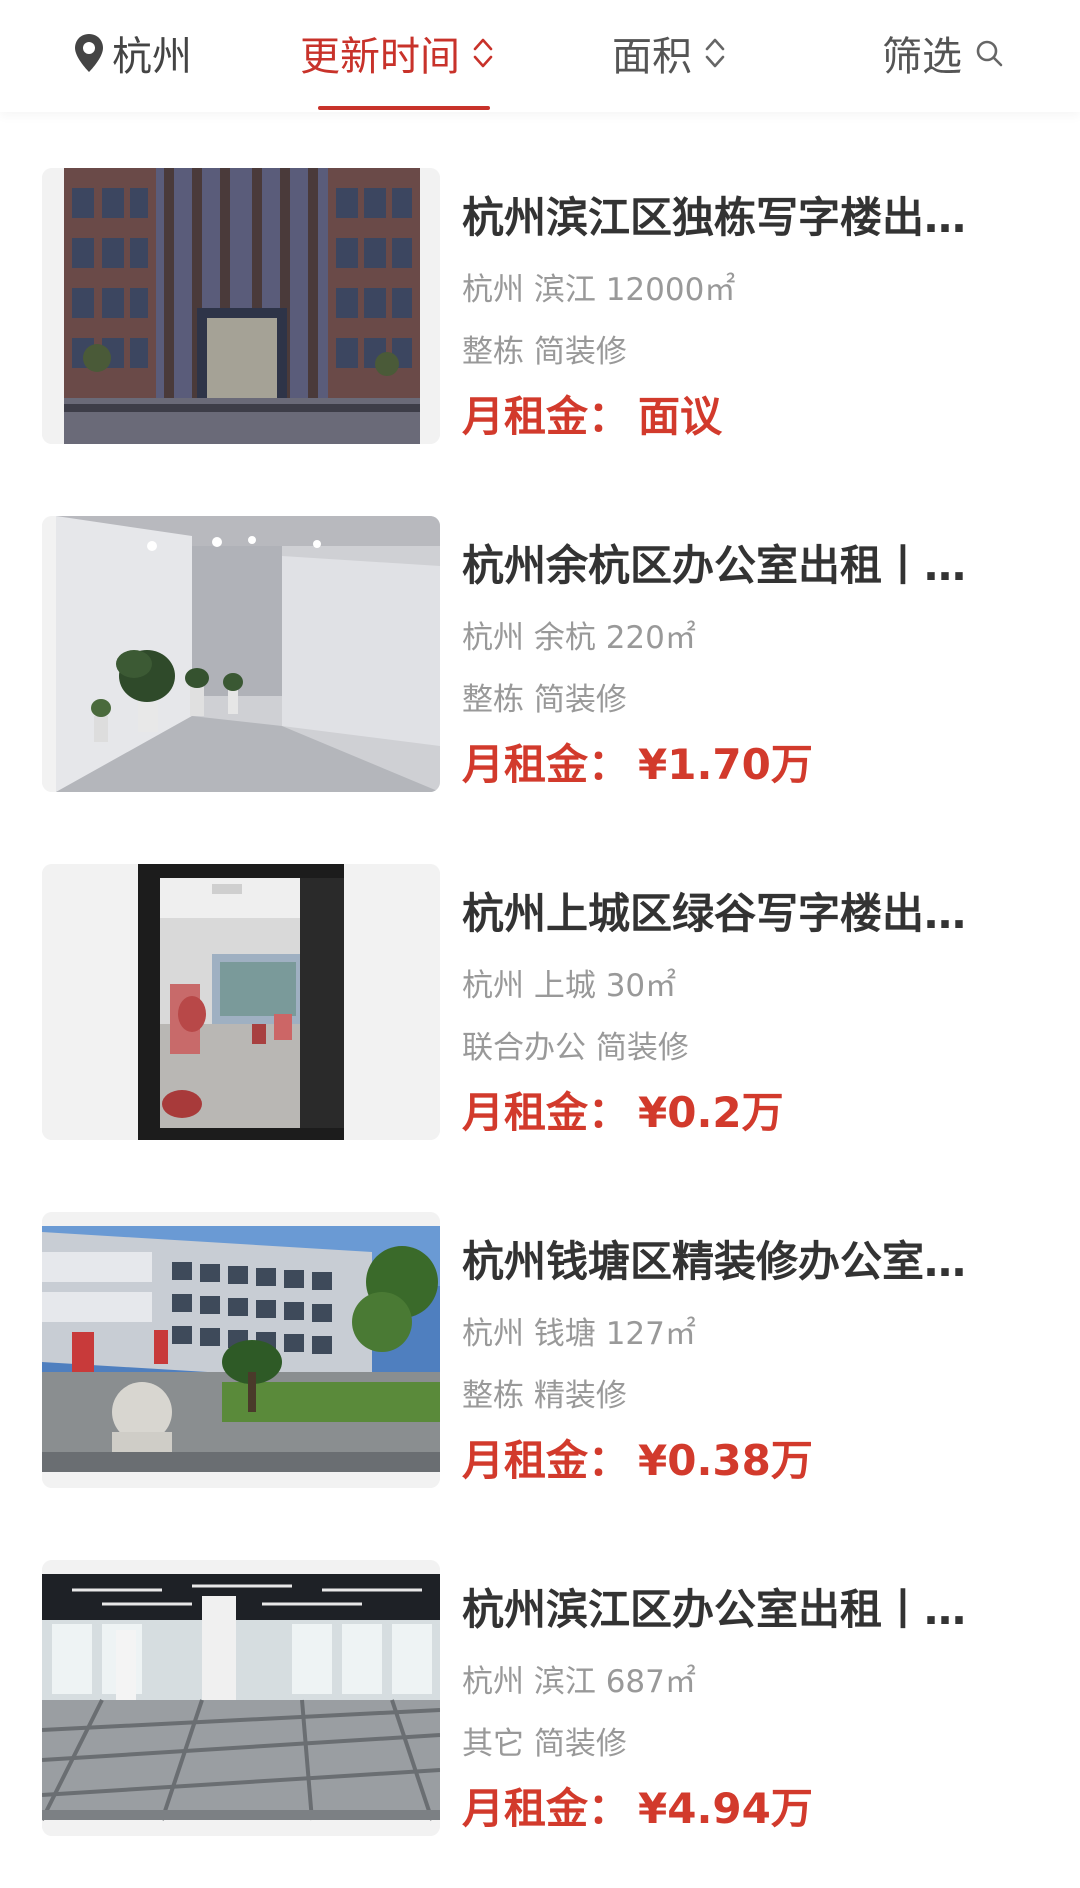  What do you see at coordinates (579, 1334) in the screenshot?
I see `listing-location: 杭州 钱塘 127㎡` at bounding box center [579, 1334].